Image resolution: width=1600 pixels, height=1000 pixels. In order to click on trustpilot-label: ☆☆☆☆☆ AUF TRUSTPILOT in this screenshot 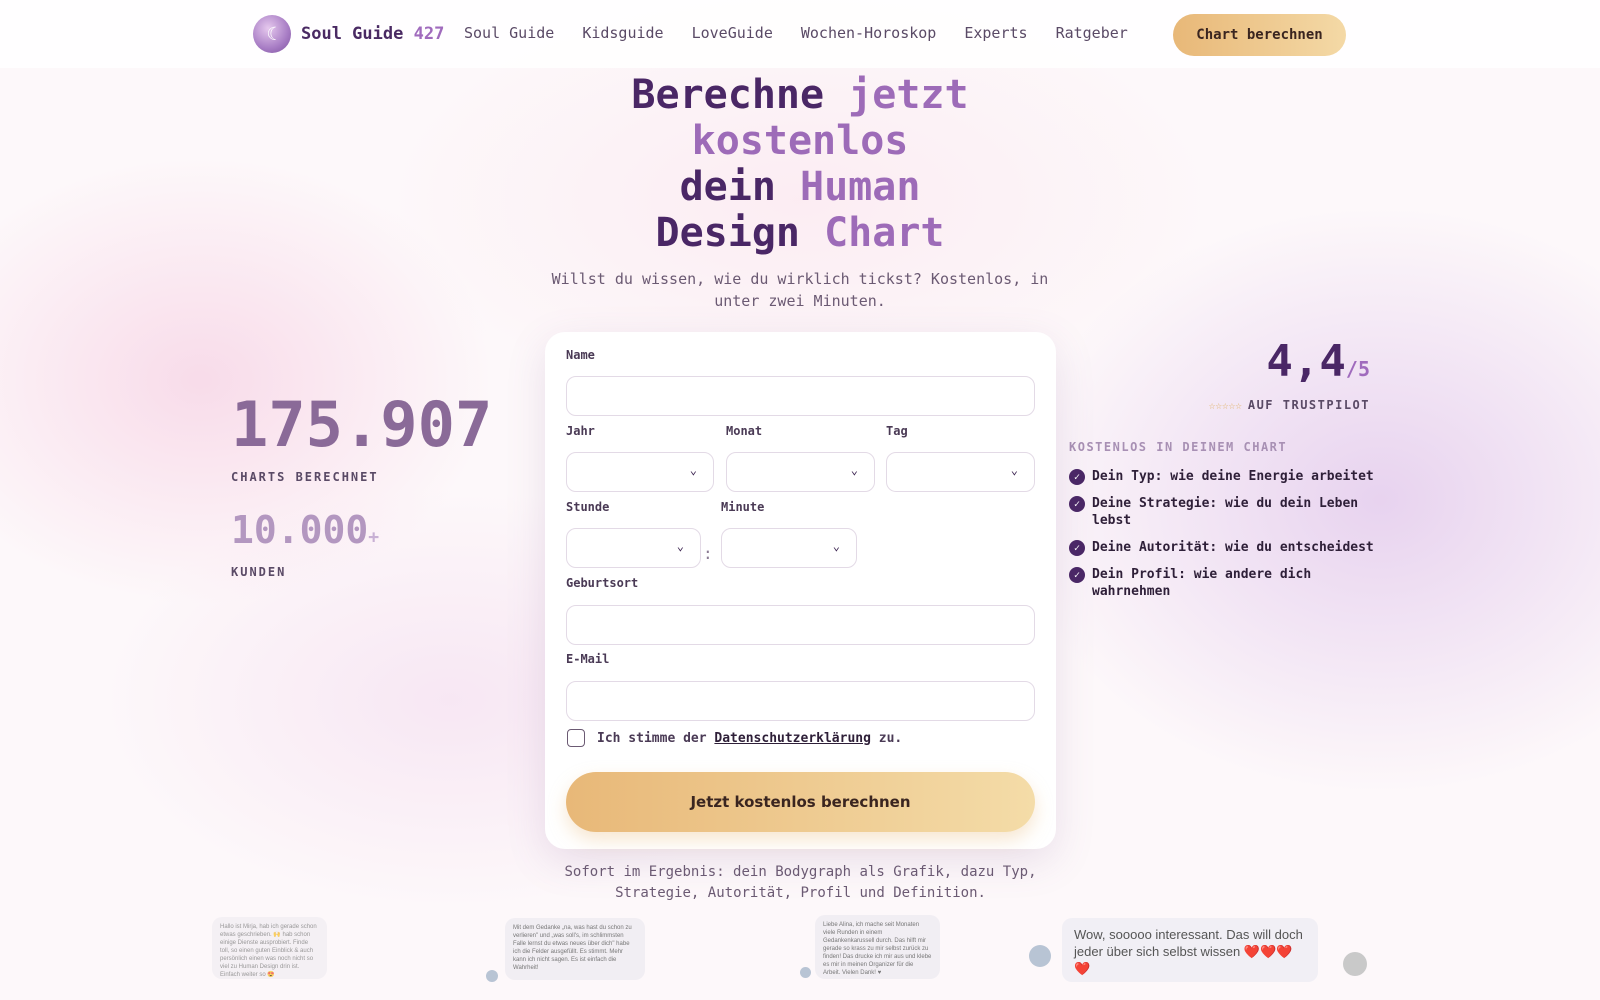, I will do `click(1289, 405)`.